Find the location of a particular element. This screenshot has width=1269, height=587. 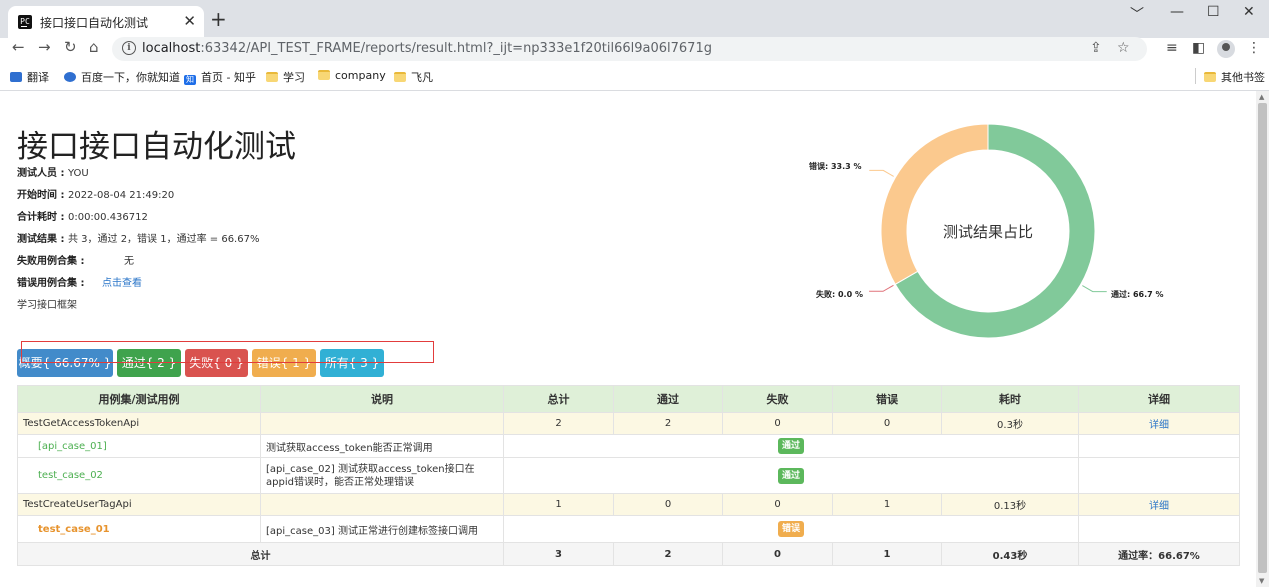

suite-time: 0.3秒 is located at coordinates (1010, 423).